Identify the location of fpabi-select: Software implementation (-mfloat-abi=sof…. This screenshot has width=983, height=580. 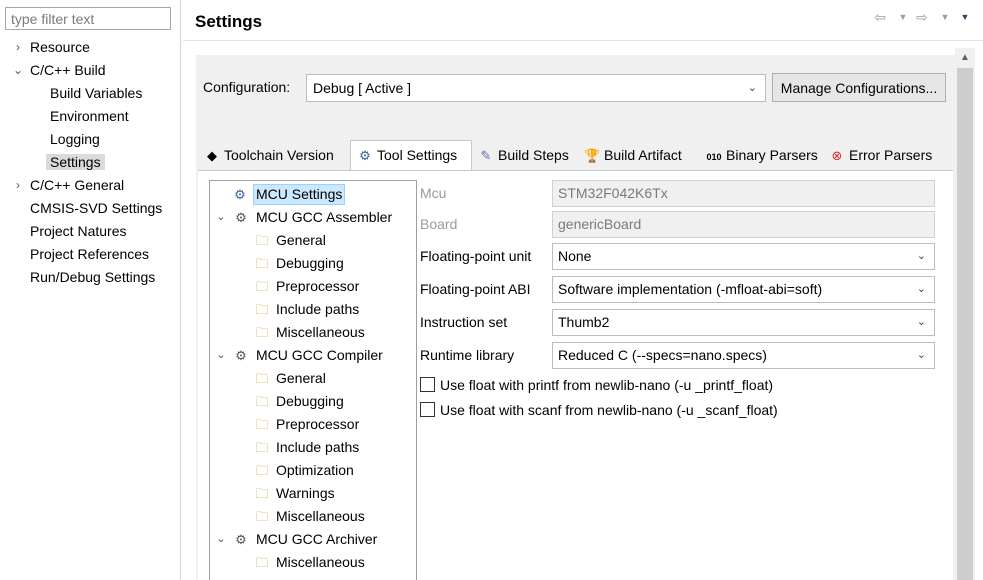
(743, 289).